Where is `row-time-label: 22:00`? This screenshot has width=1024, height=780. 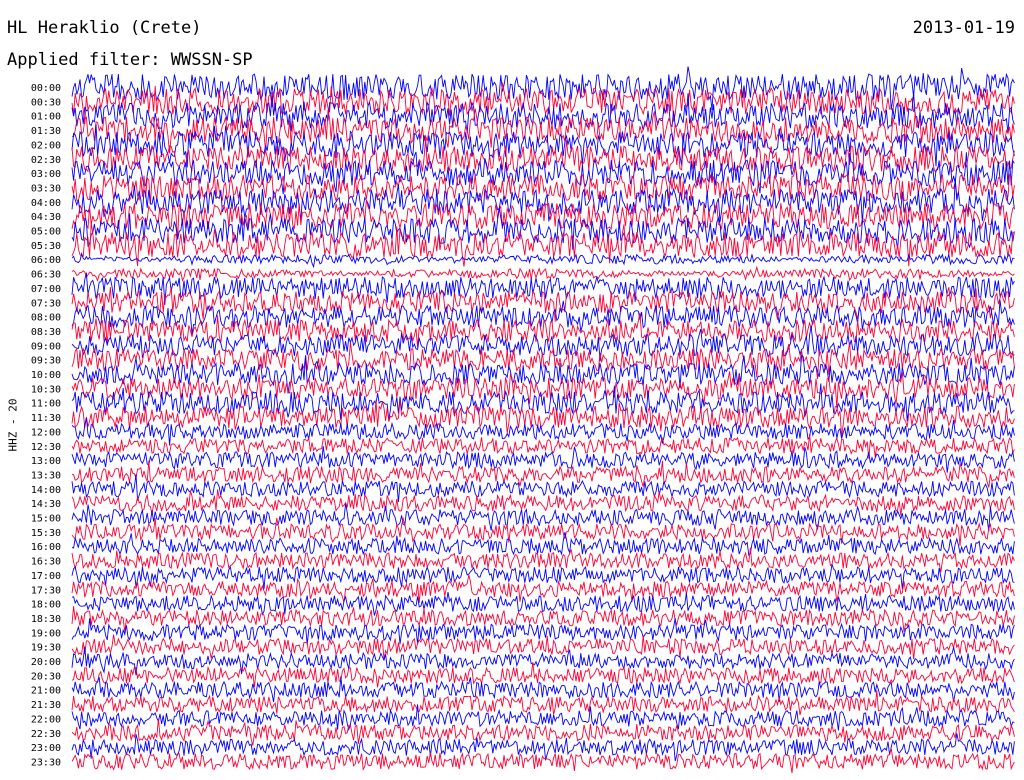
row-time-label: 22:00 is located at coordinates (46, 719).